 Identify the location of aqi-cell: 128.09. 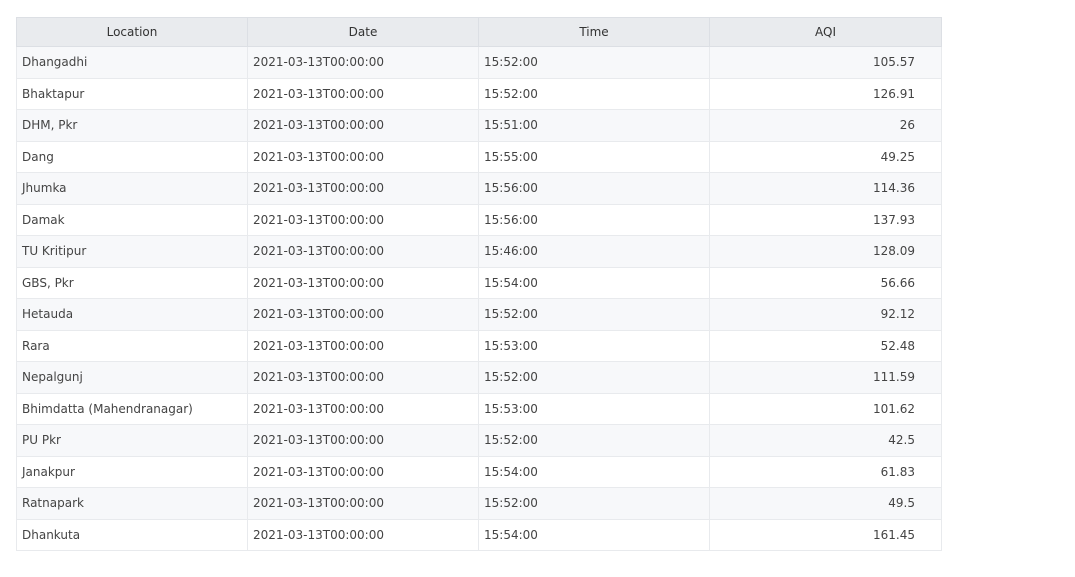
(825, 251).